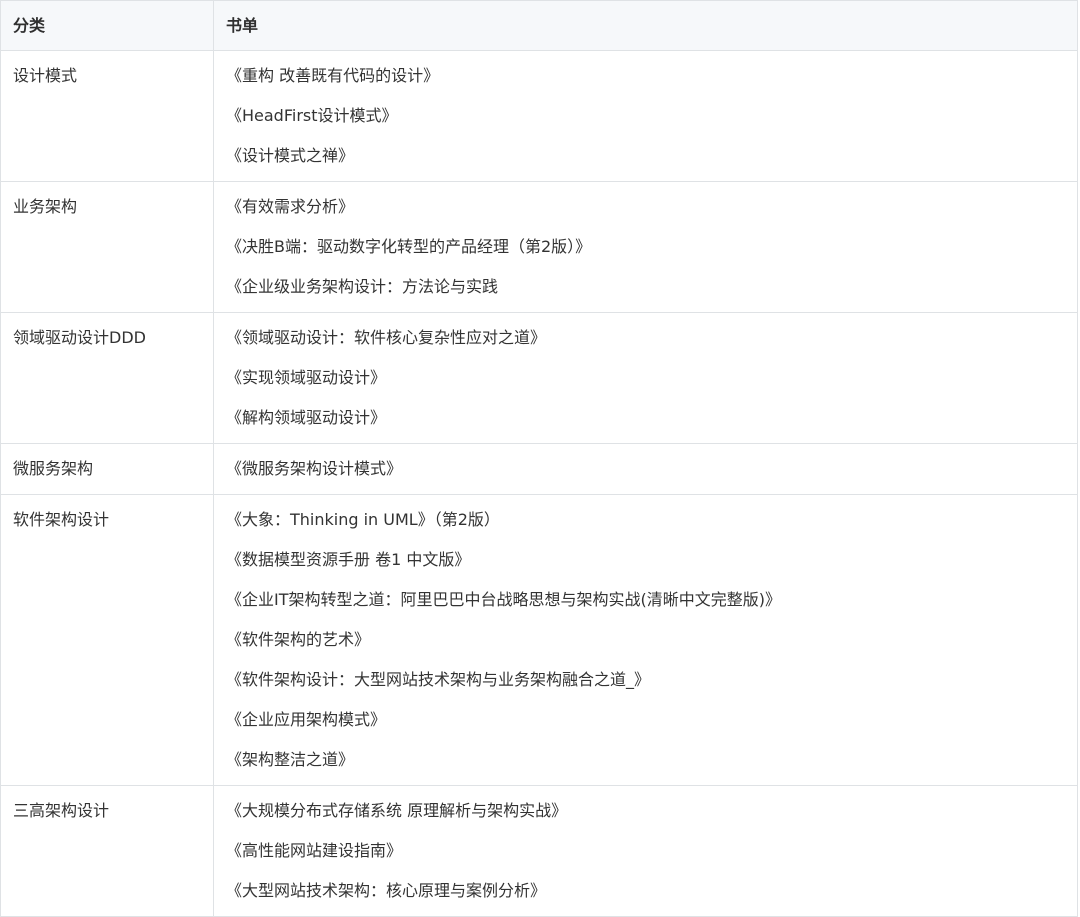  I want to click on books-cell: 《领域驱动设计：软件核心复杂性应对之道》 《实现领域驱动设计》 《解构领域驱动设计》, so click(645, 378).